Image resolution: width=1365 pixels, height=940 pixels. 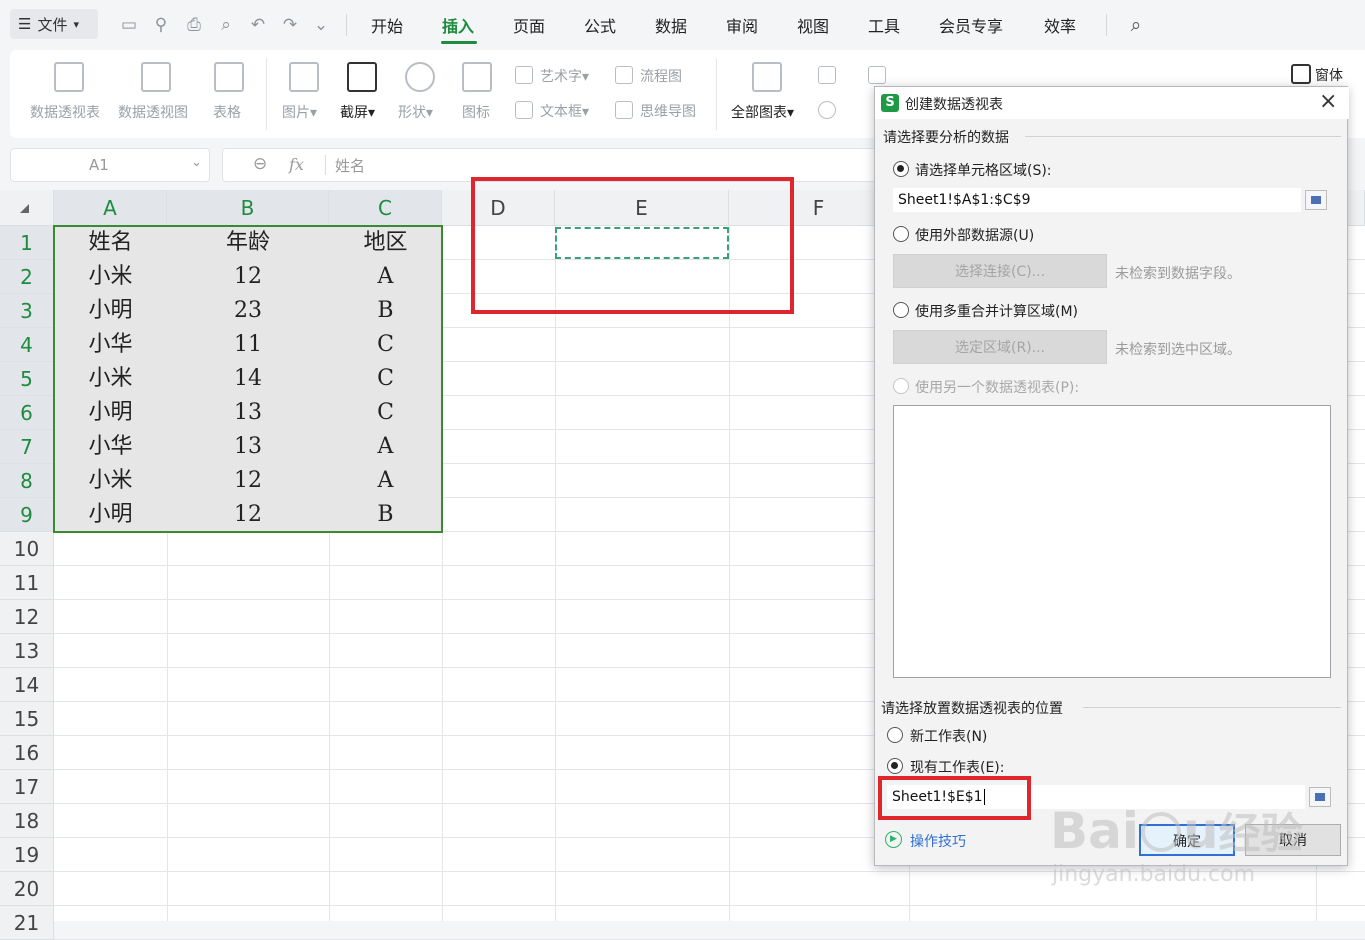 What do you see at coordinates (27, 719) in the screenshot?
I see `row-header: 15` at bounding box center [27, 719].